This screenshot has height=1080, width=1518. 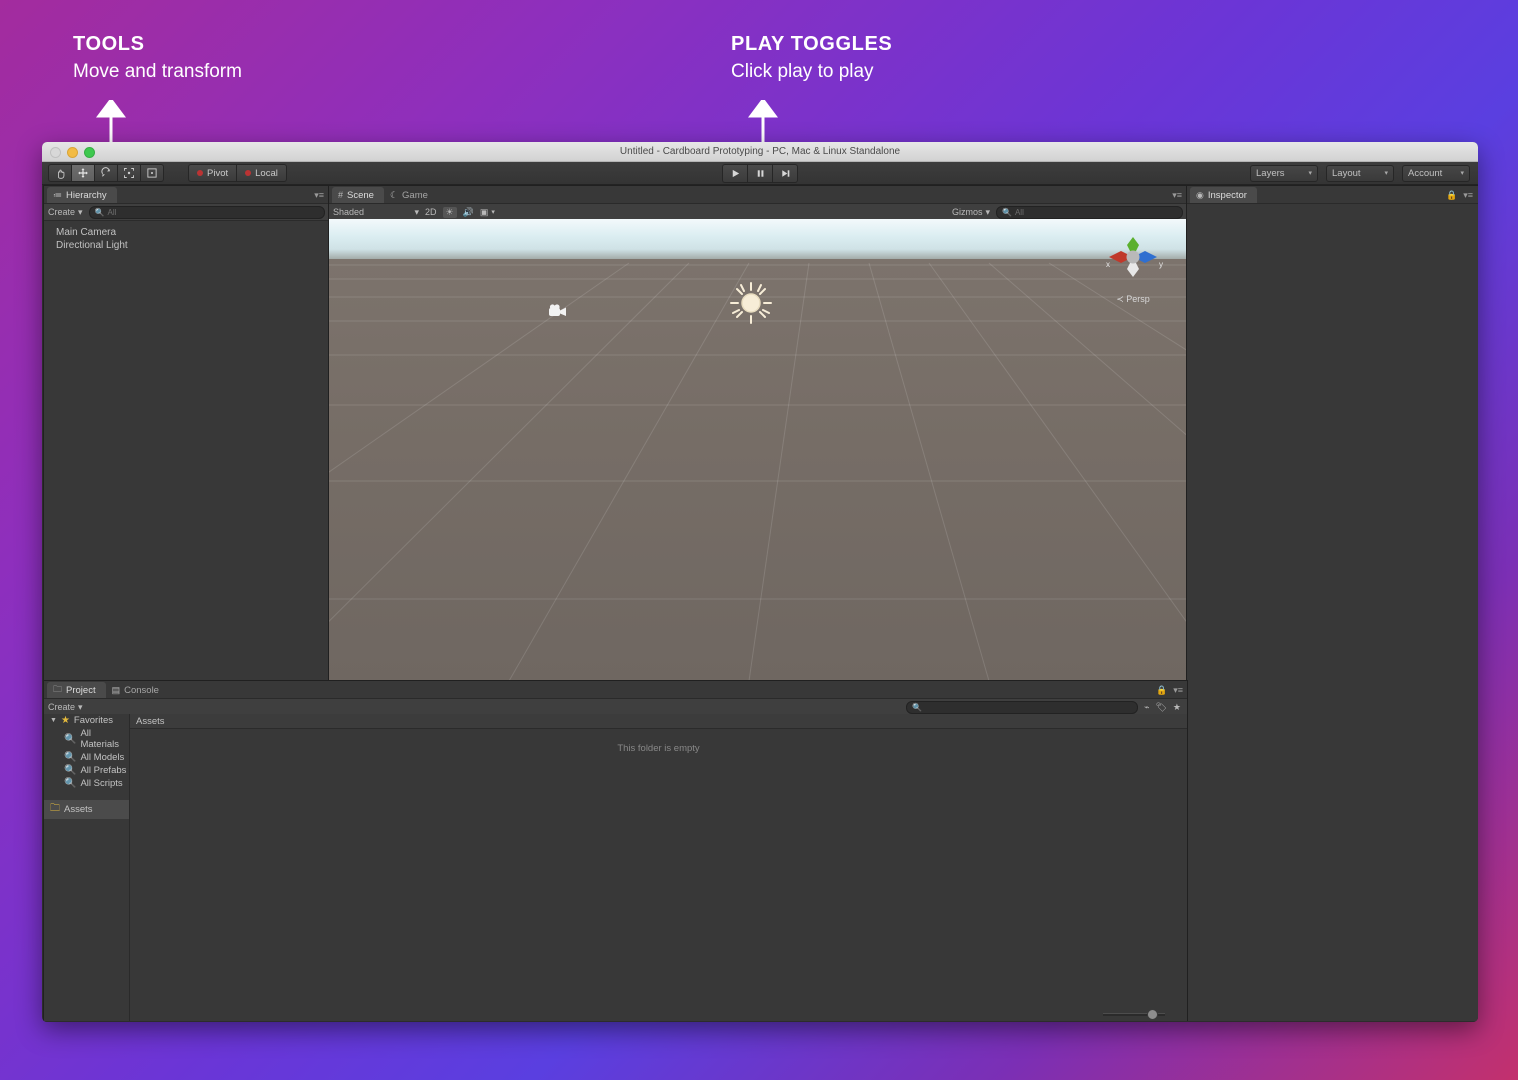 What do you see at coordinates (1332, 613) in the screenshot?
I see `inspector-body` at bounding box center [1332, 613].